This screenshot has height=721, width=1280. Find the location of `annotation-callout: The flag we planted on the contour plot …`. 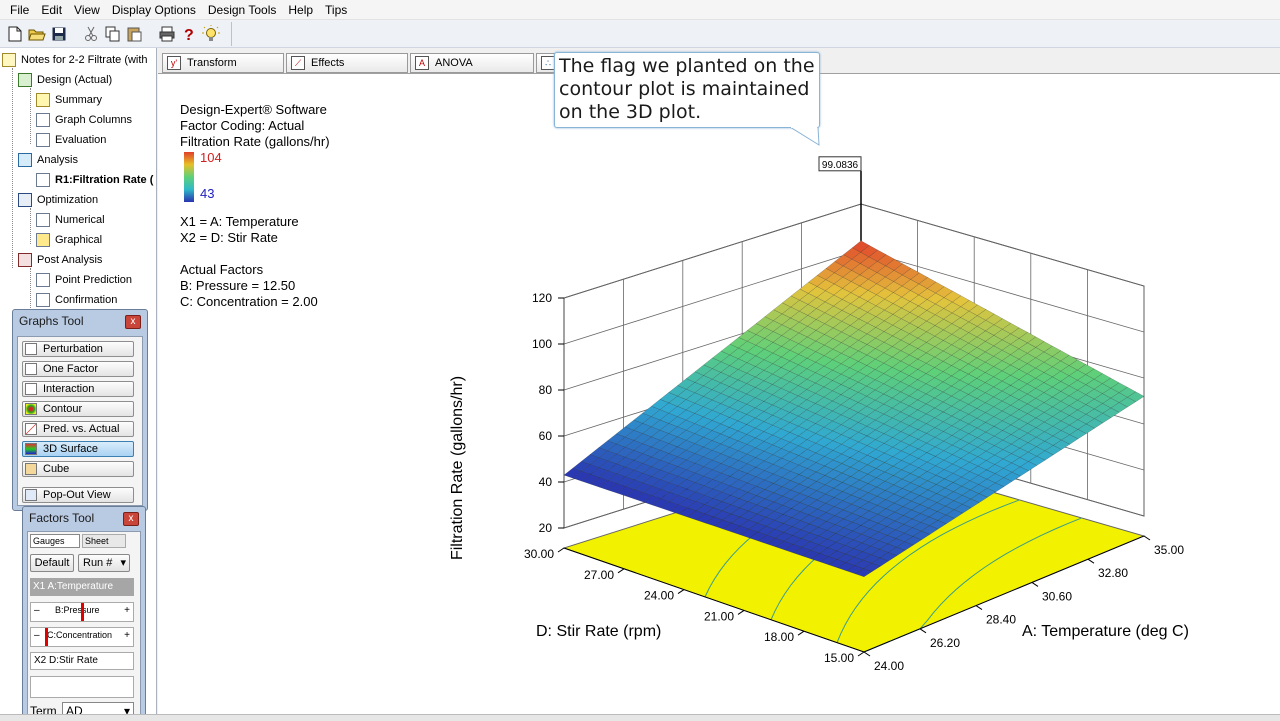

annotation-callout: The flag we planted on the contour plot … is located at coordinates (687, 90).